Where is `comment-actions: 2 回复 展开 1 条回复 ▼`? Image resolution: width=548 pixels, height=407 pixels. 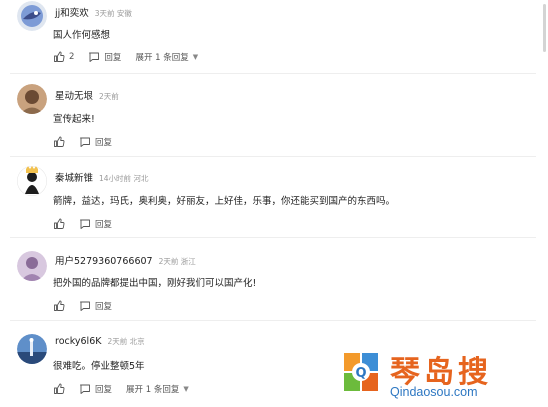
comment-actions: 2 回复 展开 1 条回复 ▼ is located at coordinates (132, 57).